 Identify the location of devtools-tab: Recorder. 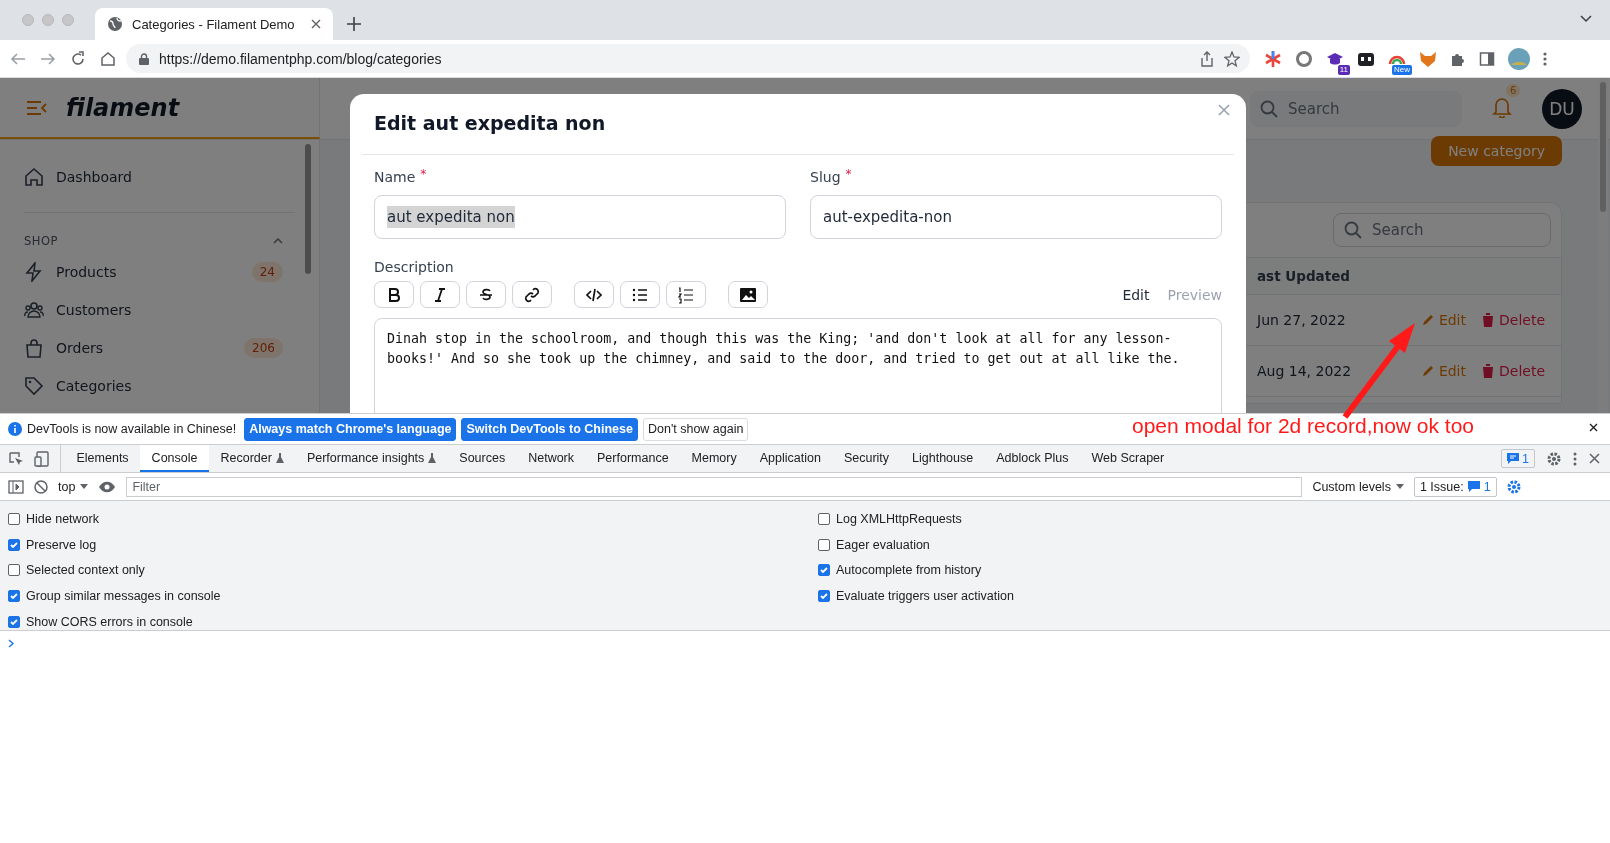
(252, 458).